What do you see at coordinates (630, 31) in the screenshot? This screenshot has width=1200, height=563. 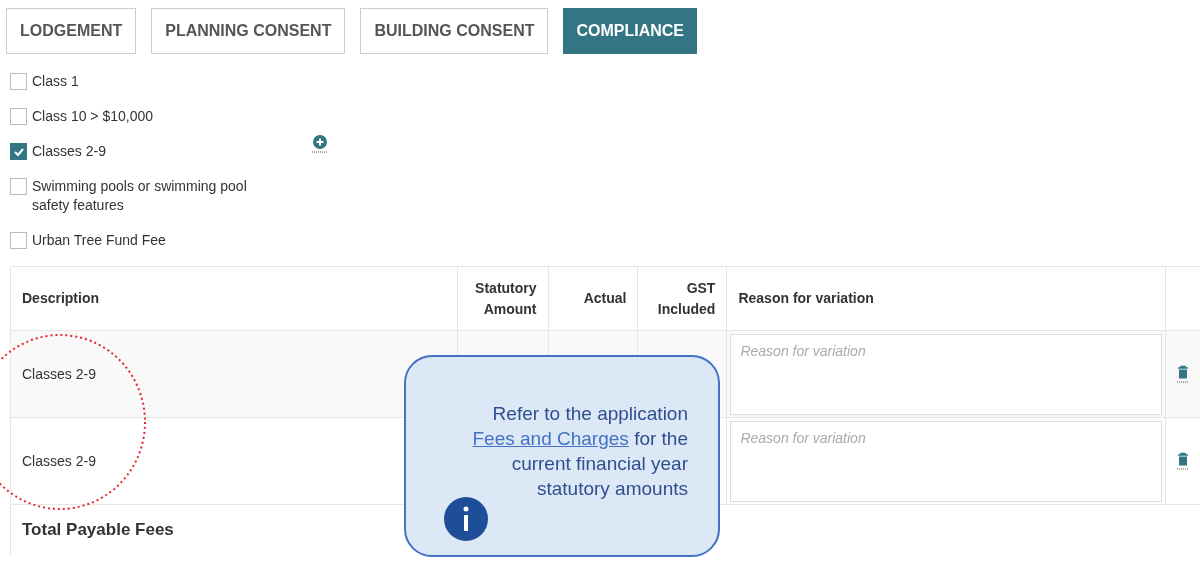 I see `tab: COMPLIANCE` at bounding box center [630, 31].